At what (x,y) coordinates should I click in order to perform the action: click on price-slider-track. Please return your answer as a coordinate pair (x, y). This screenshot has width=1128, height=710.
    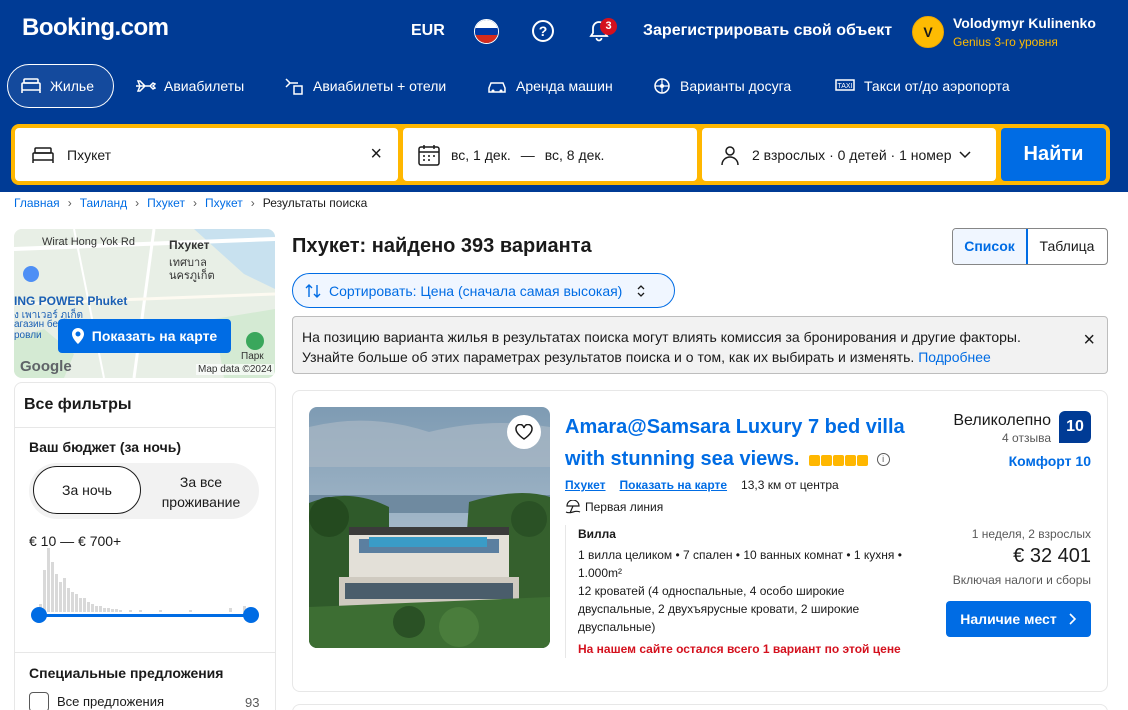
    Looking at the image, I should click on (145, 615).